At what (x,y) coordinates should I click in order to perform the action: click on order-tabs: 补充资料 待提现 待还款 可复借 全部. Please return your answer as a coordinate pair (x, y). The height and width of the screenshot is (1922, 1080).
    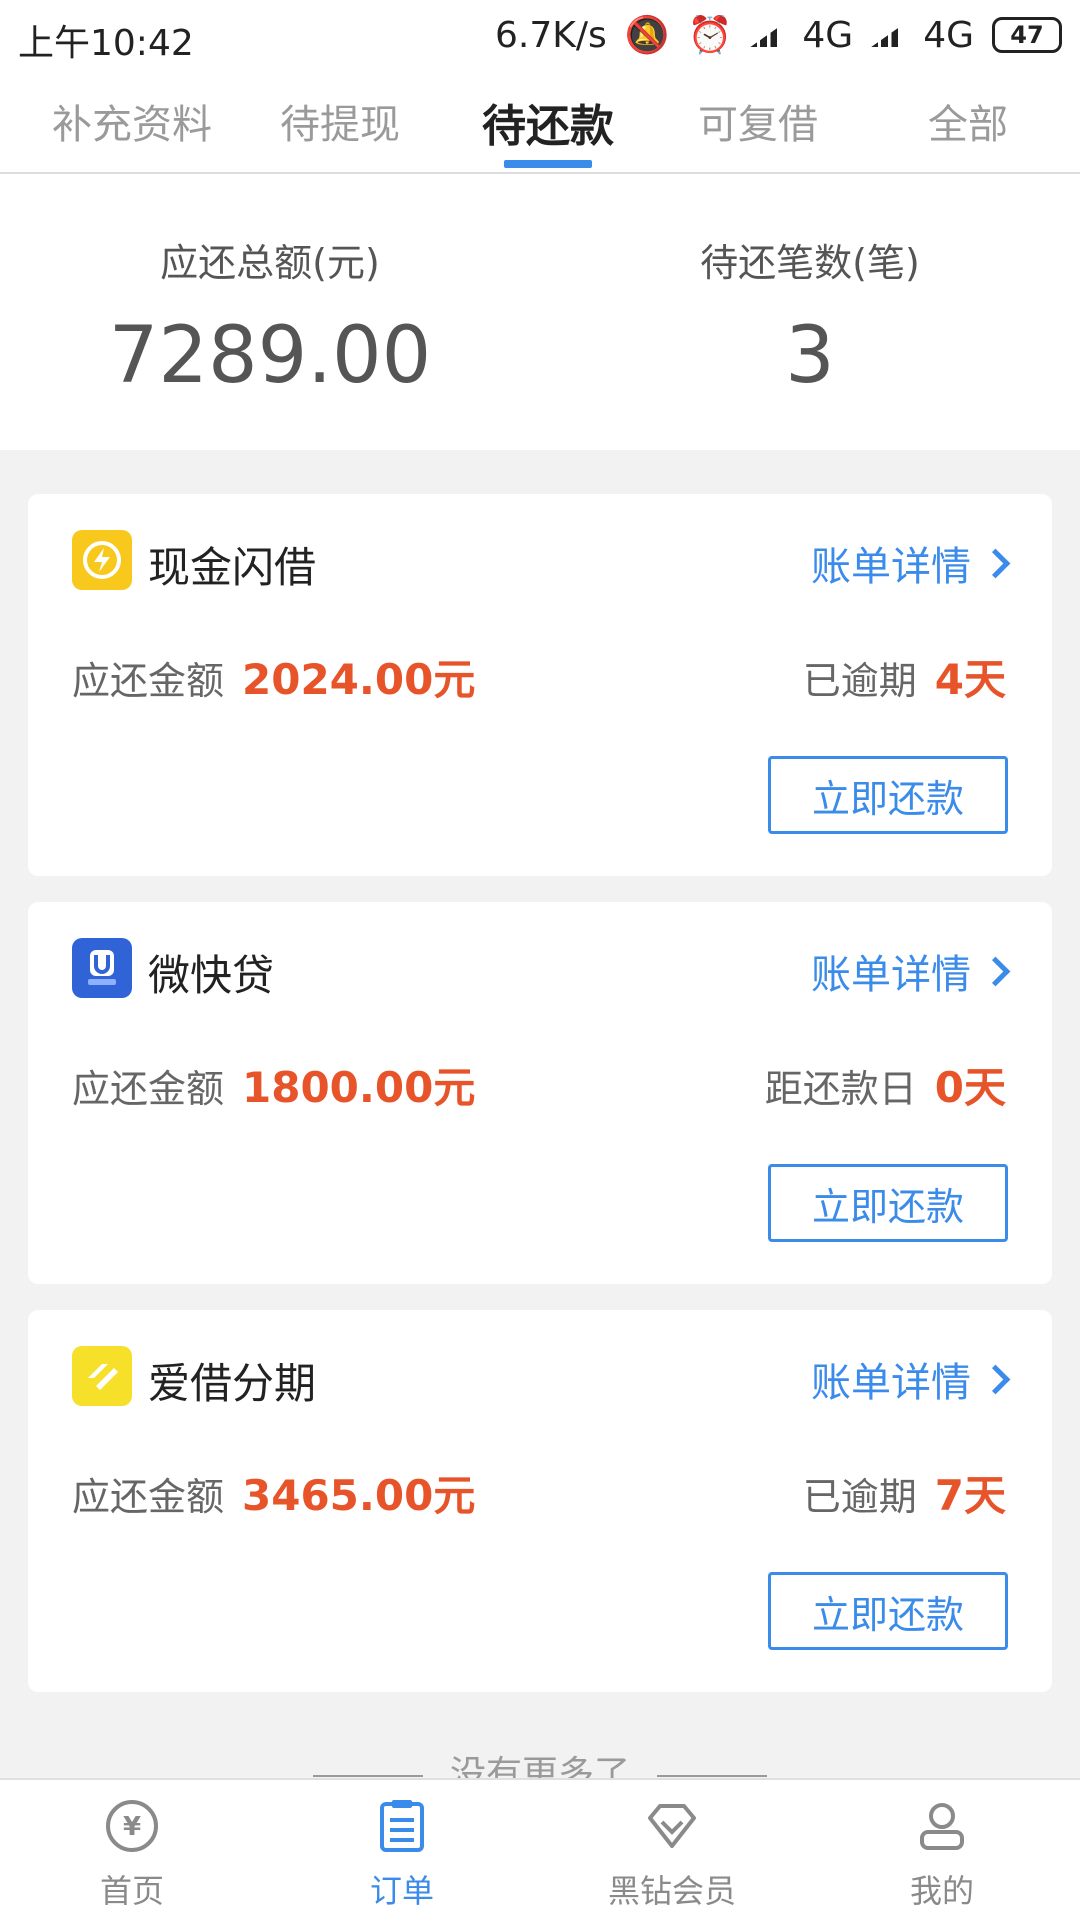
    Looking at the image, I should click on (540, 122).